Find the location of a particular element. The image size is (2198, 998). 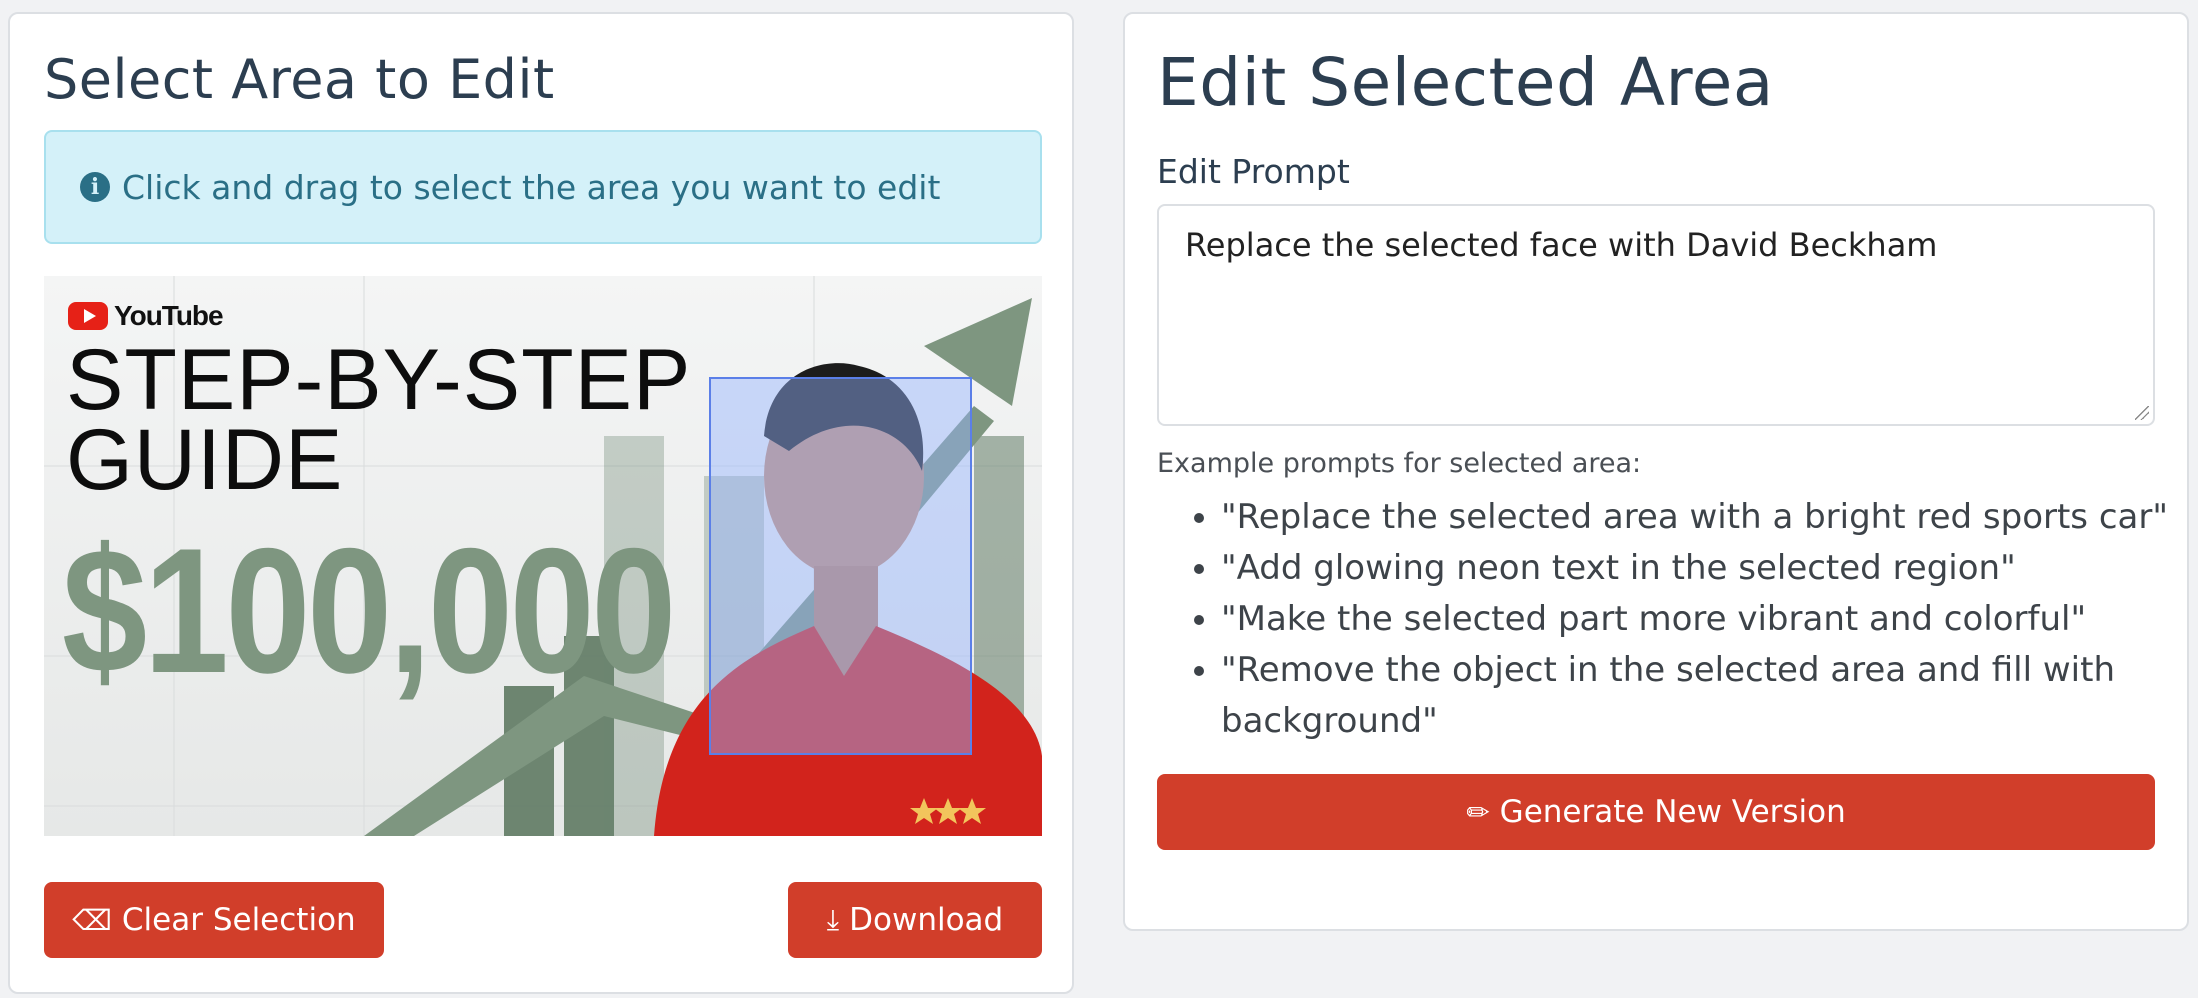

pencil-icon: ✏ is located at coordinates (1478, 812).